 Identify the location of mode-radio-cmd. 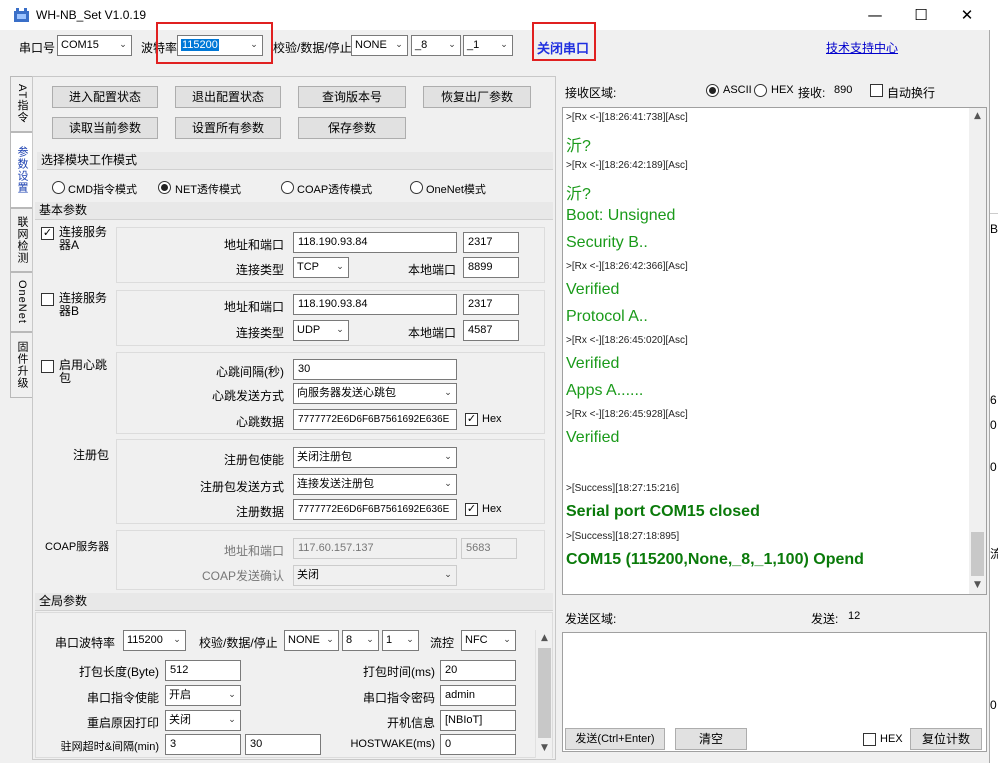
(58, 187).